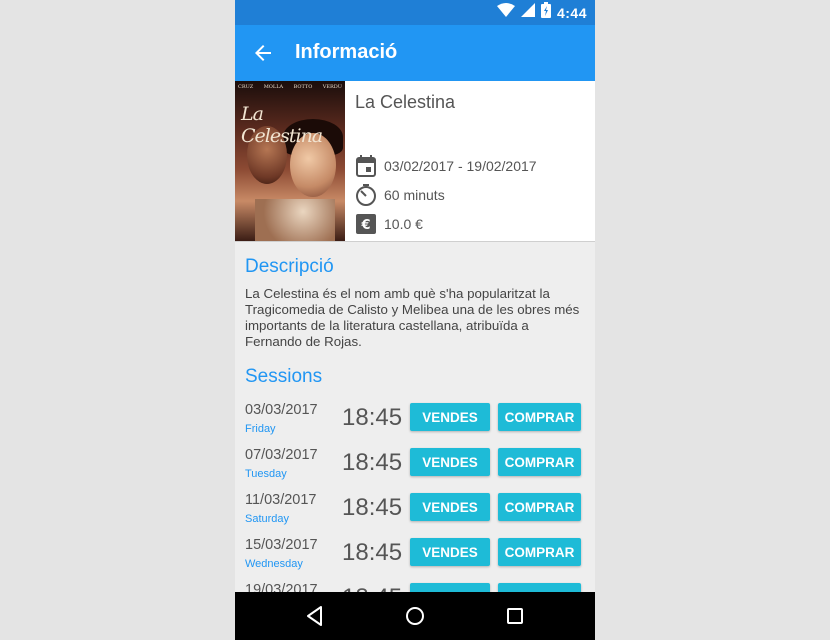 The height and width of the screenshot is (640, 830). Describe the element at coordinates (405, 102) in the screenshot. I see `movie-title: La Celestina` at that location.